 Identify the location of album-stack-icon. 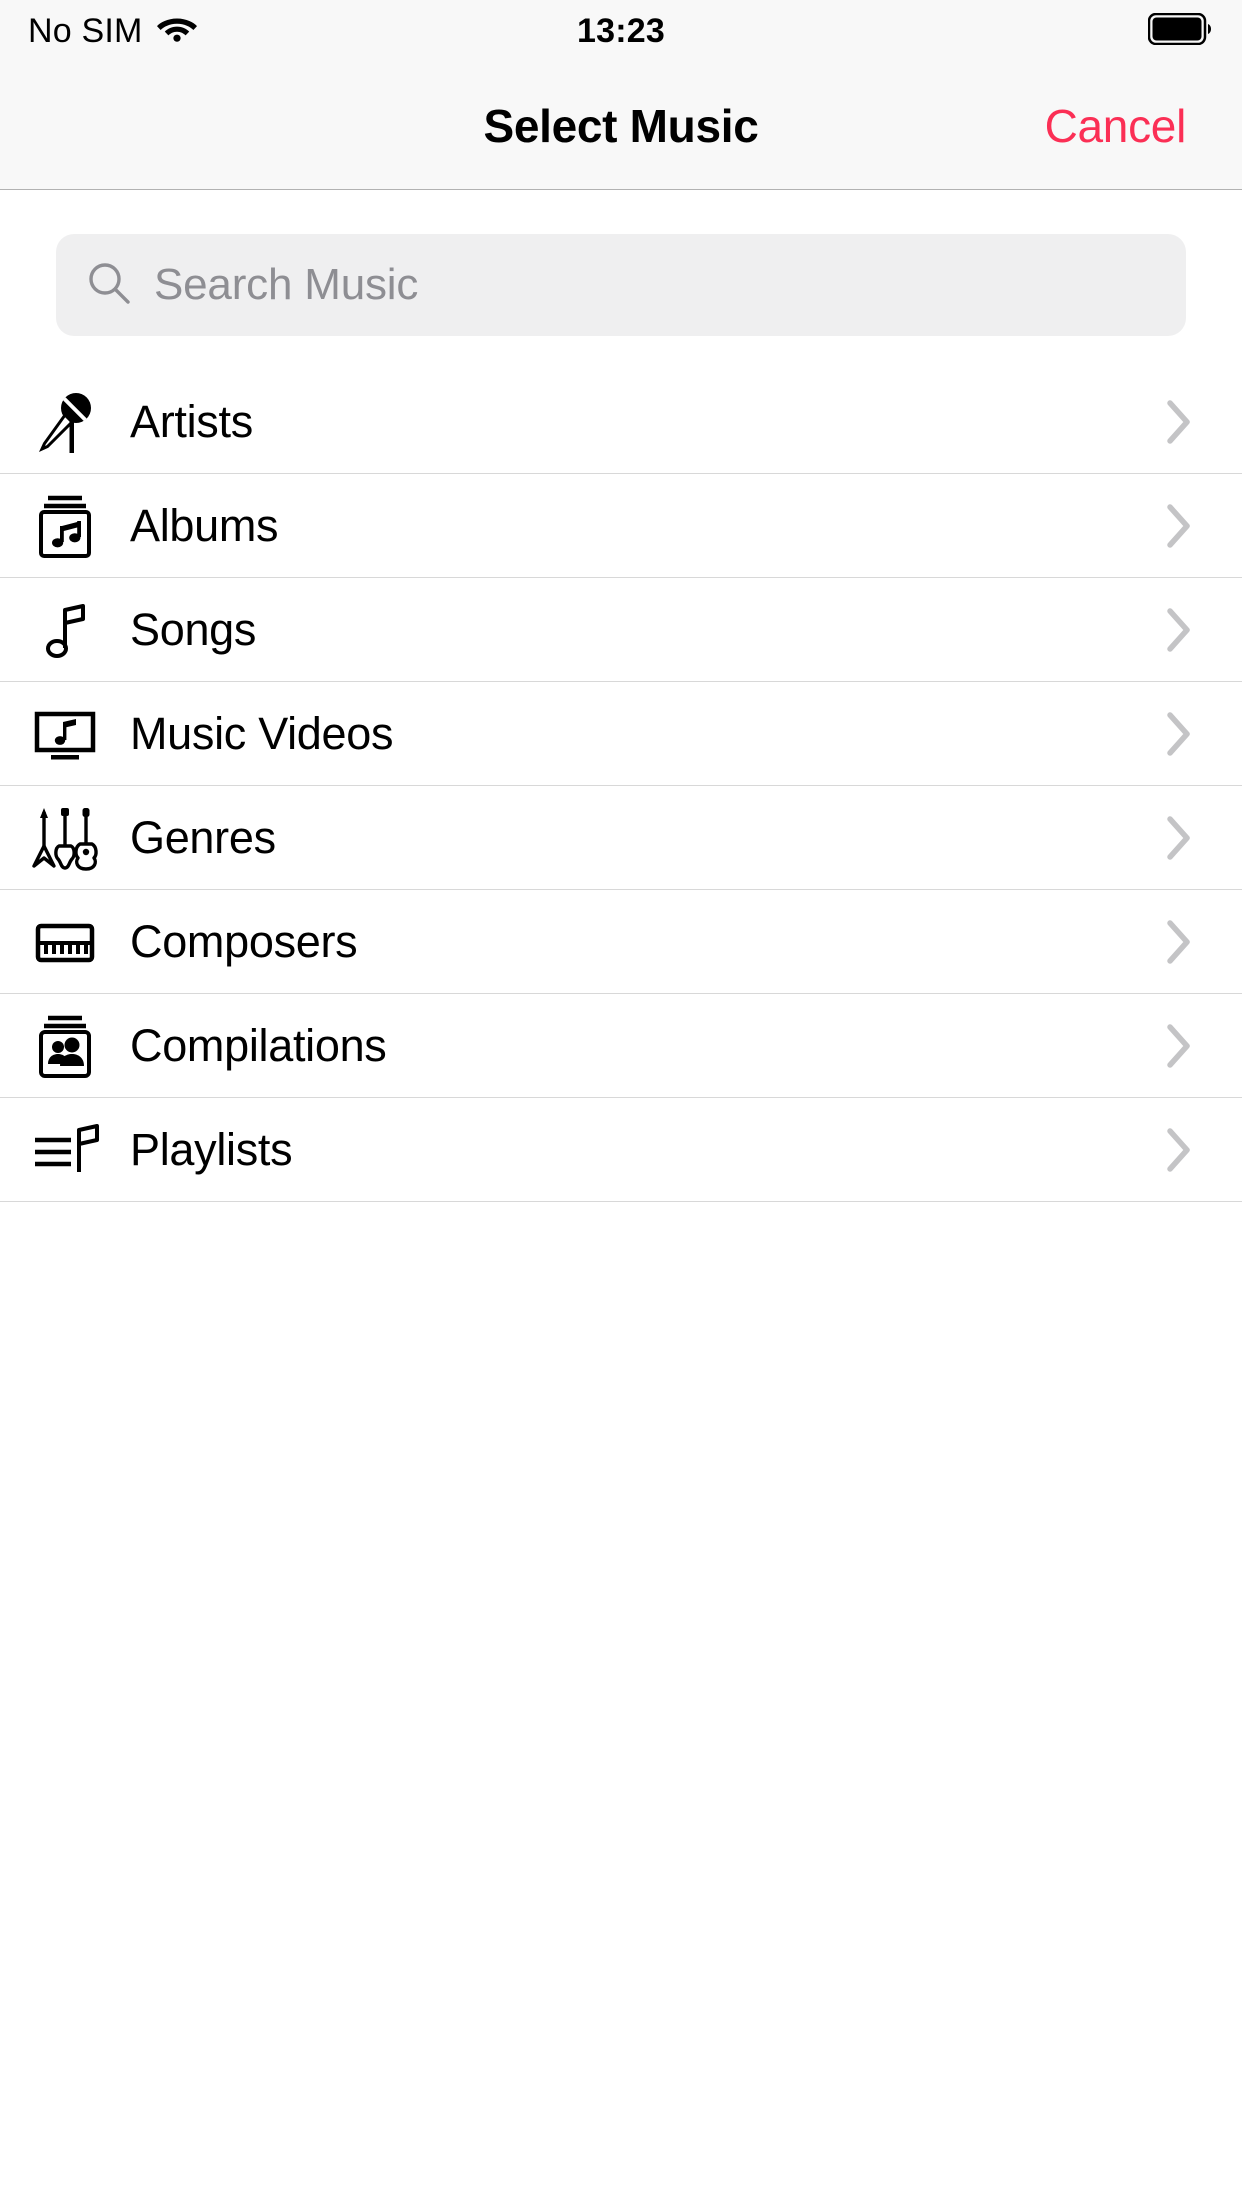
(65, 526).